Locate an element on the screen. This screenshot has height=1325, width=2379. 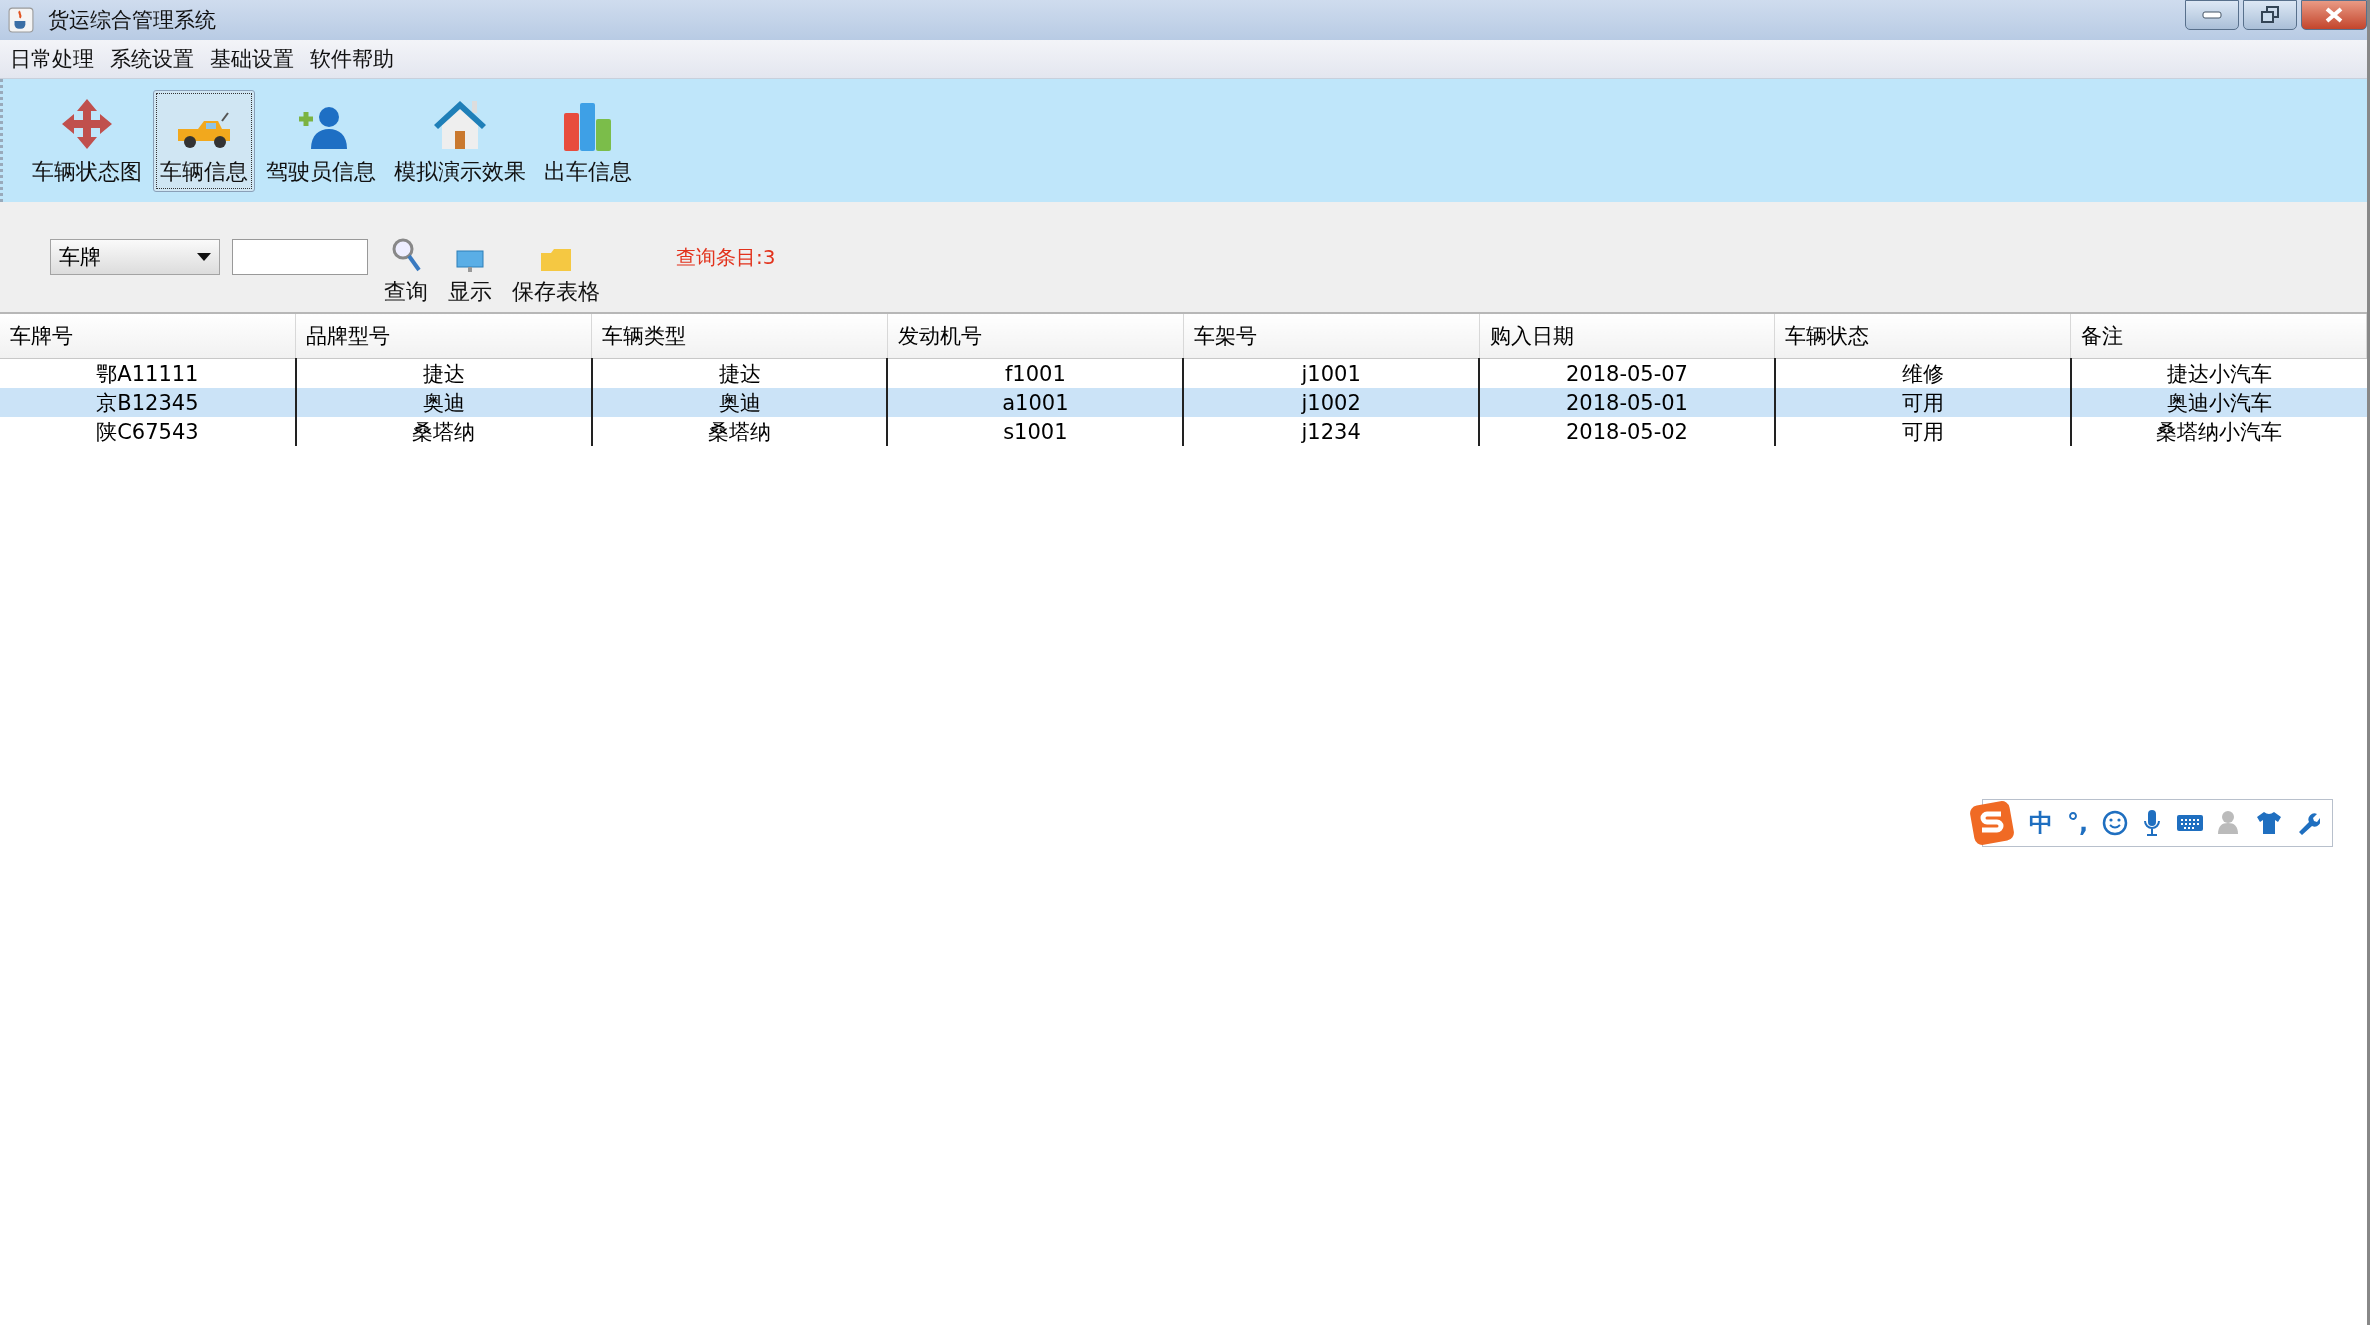
table-cell: 桑塔纳小汽车 is located at coordinates (2218, 431).